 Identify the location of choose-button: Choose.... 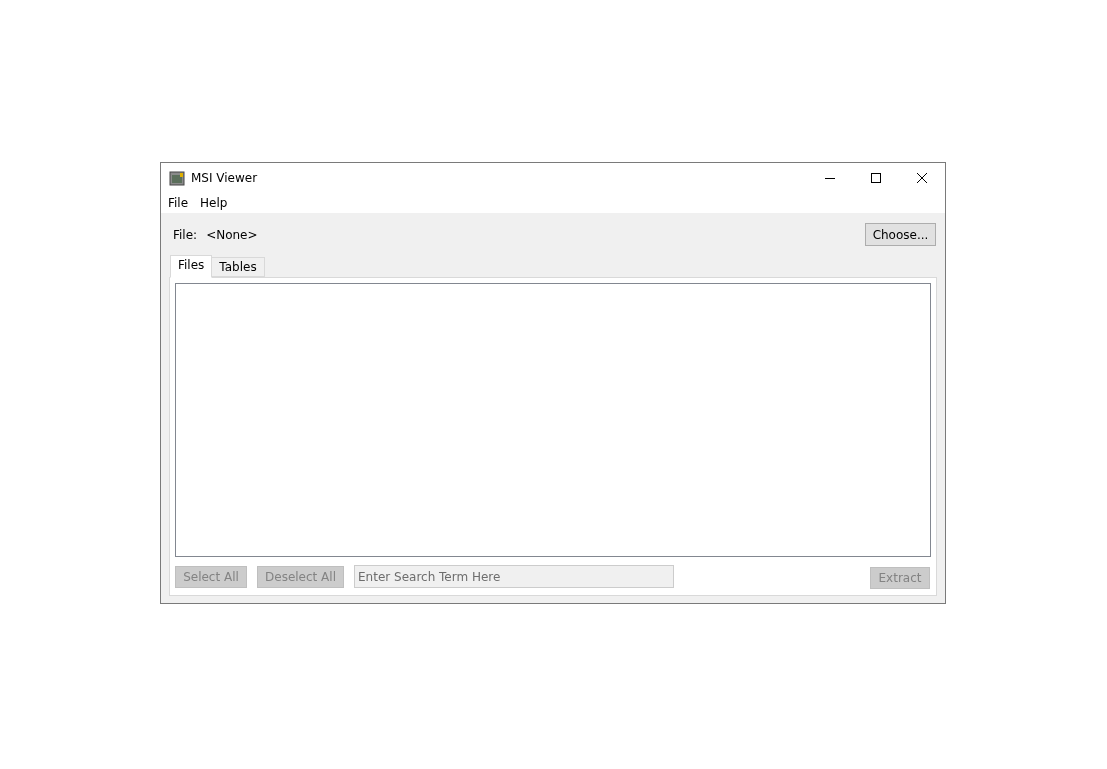
(900, 234).